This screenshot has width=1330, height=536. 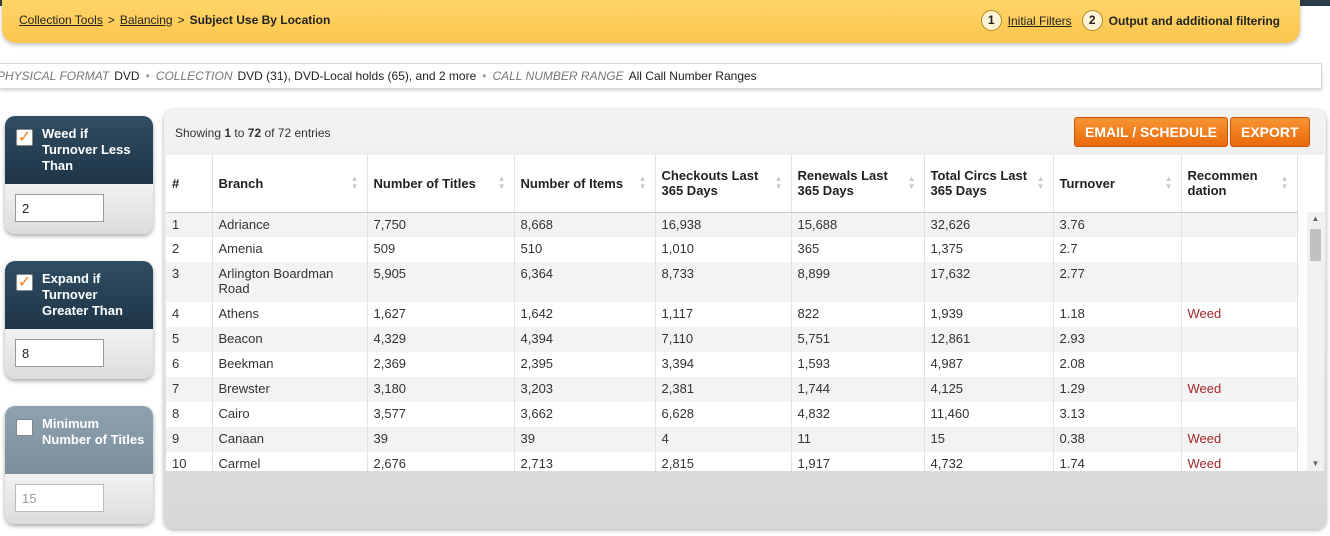 What do you see at coordinates (1194, 20) in the screenshot?
I see `step-output-current: Output and additional filtering` at bounding box center [1194, 20].